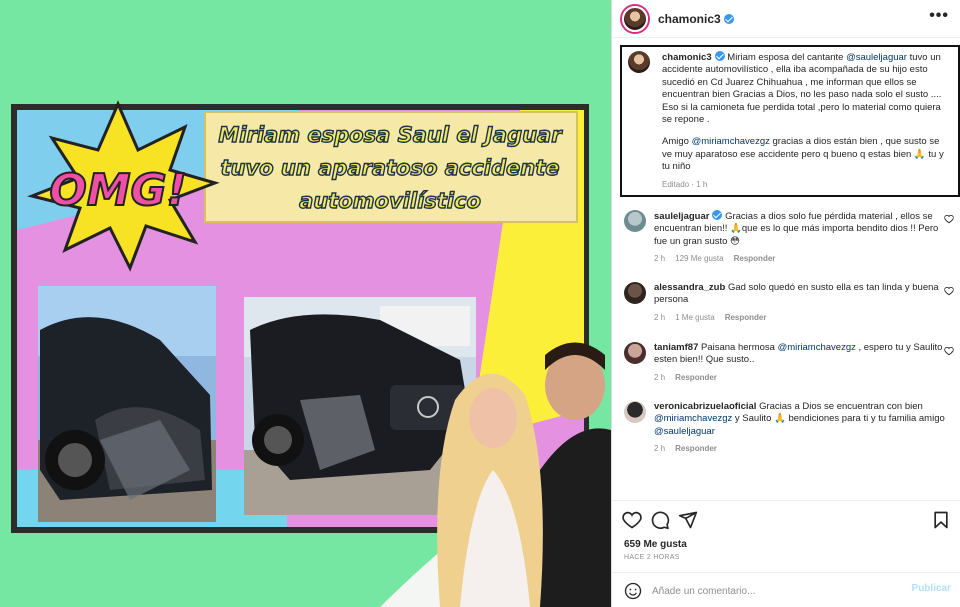 This screenshot has width=960, height=607. I want to click on comment-likes: 129 Me gusta, so click(699, 258).